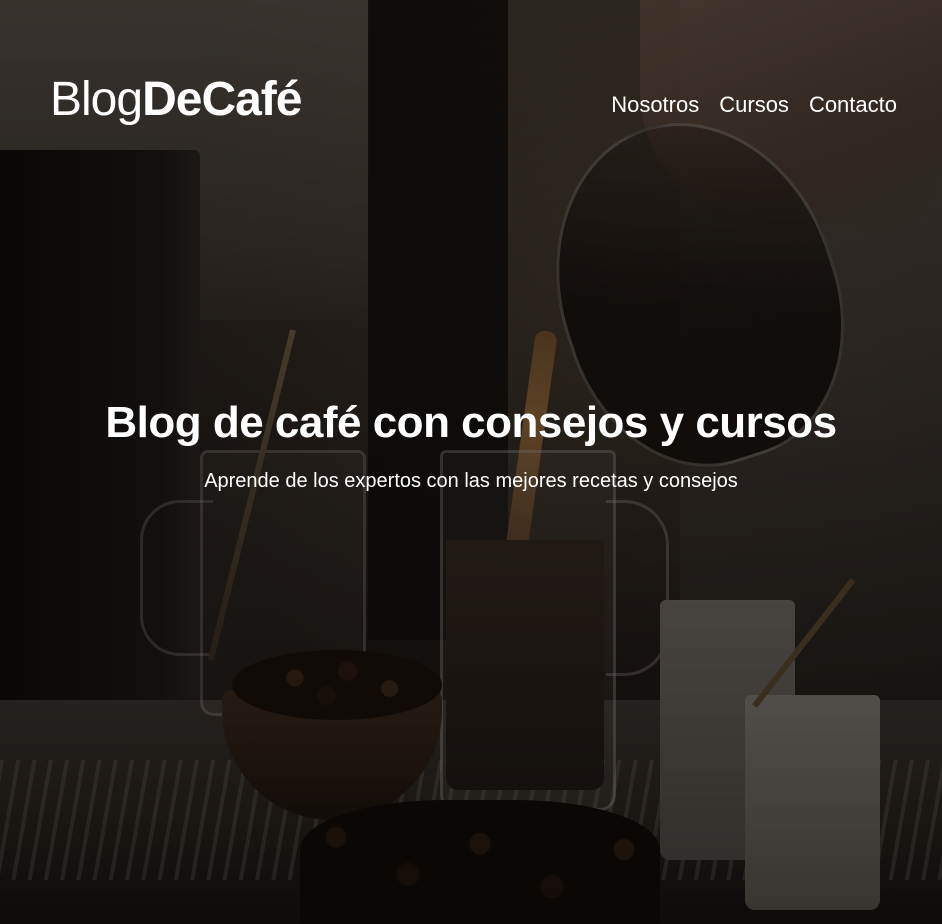 The image size is (942, 924). I want to click on main-navigation: Nosotros Cursos Contacto, so click(754, 105).